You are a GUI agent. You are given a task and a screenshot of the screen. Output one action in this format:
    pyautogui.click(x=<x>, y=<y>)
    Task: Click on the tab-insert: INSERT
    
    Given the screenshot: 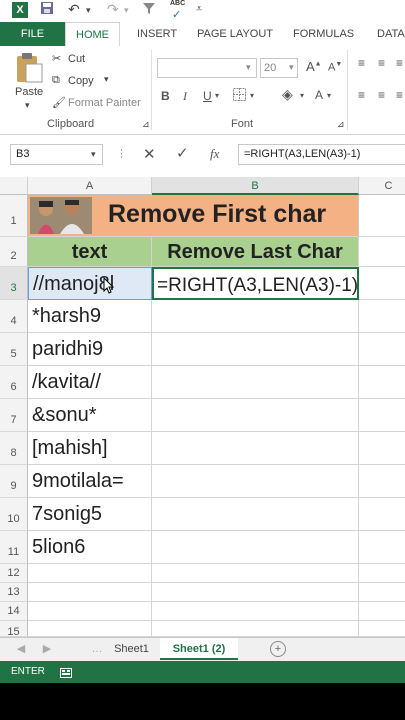 What is the action you would take?
    pyautogui.click(x=157, y=34)
    